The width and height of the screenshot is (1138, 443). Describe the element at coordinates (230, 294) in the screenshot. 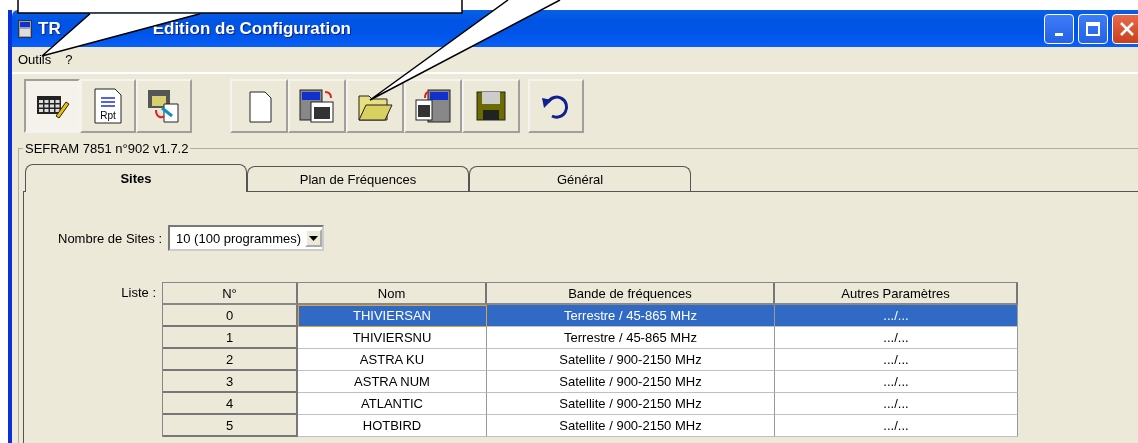

I see `column-header: N°` at that location.